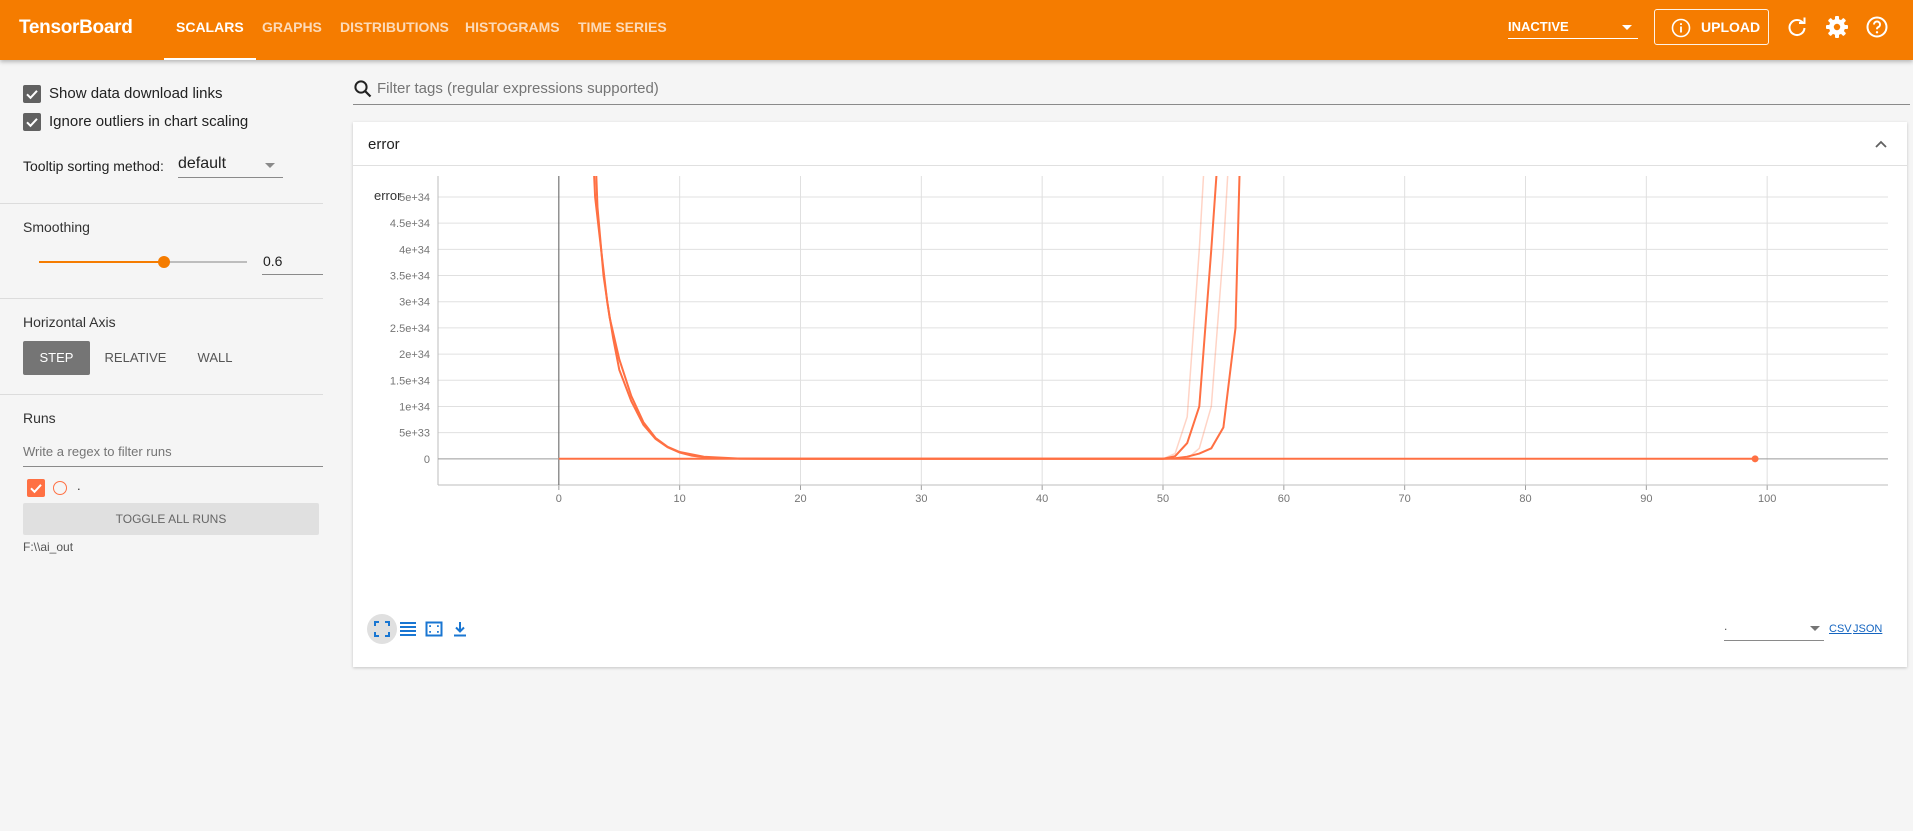  I want to click on search-icon, so click(363, 89).